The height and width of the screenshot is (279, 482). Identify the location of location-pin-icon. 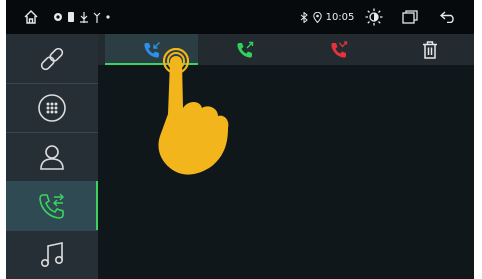
(317, 17).